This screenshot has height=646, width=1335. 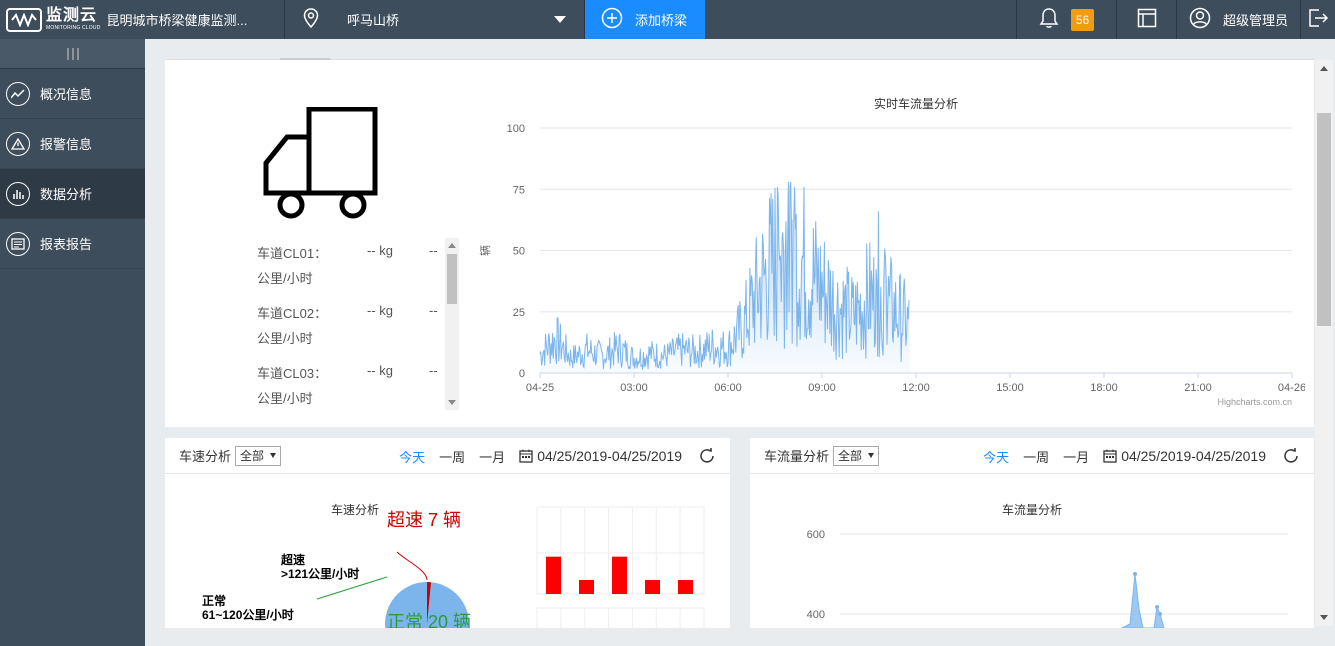 I want to click on overspeed-label: 超速, so click(x=292, y=559).